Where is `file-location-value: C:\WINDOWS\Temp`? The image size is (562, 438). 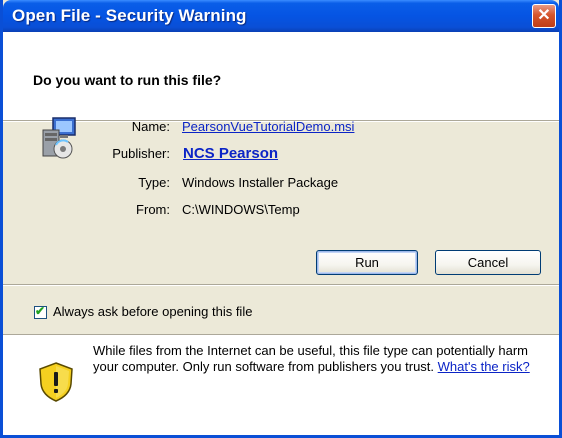
file-location-value: C:\WINDOWS\Temp is located at coordinates (241, 209).